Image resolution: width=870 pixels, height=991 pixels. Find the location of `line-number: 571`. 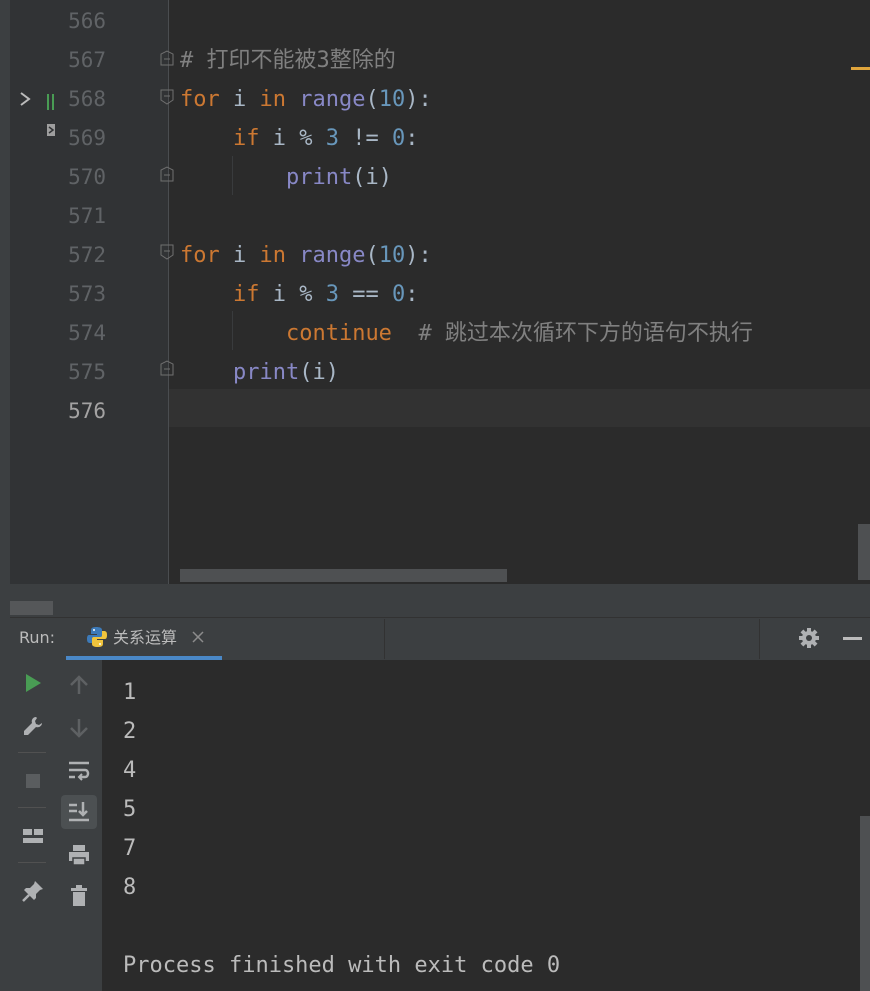

line-number: 571 is located at coordinates (87, 216).